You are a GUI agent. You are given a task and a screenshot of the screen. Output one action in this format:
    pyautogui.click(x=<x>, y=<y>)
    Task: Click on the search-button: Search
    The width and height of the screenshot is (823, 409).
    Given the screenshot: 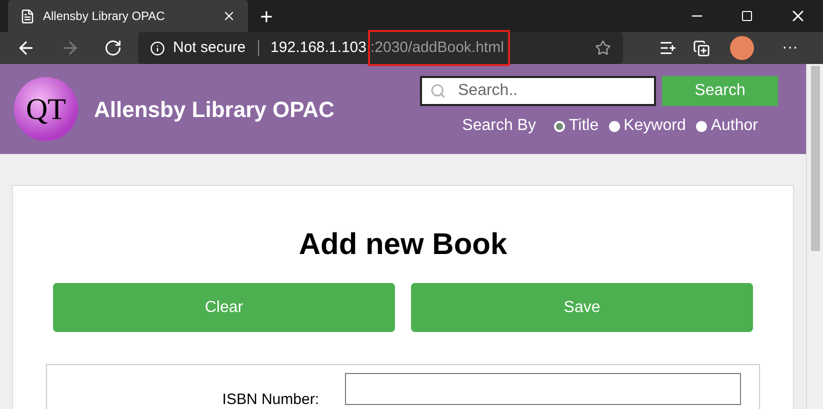 What is the action you would take?
    pyautogui.click(x=720, y=91)
    